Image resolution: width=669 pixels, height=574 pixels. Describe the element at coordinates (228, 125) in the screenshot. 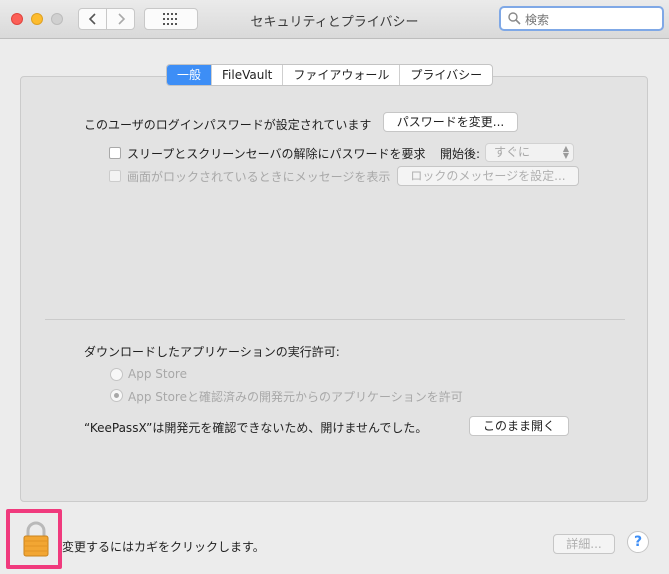

I see `password-status-text: このユーザのログインパスワードが設定されています` at that location.